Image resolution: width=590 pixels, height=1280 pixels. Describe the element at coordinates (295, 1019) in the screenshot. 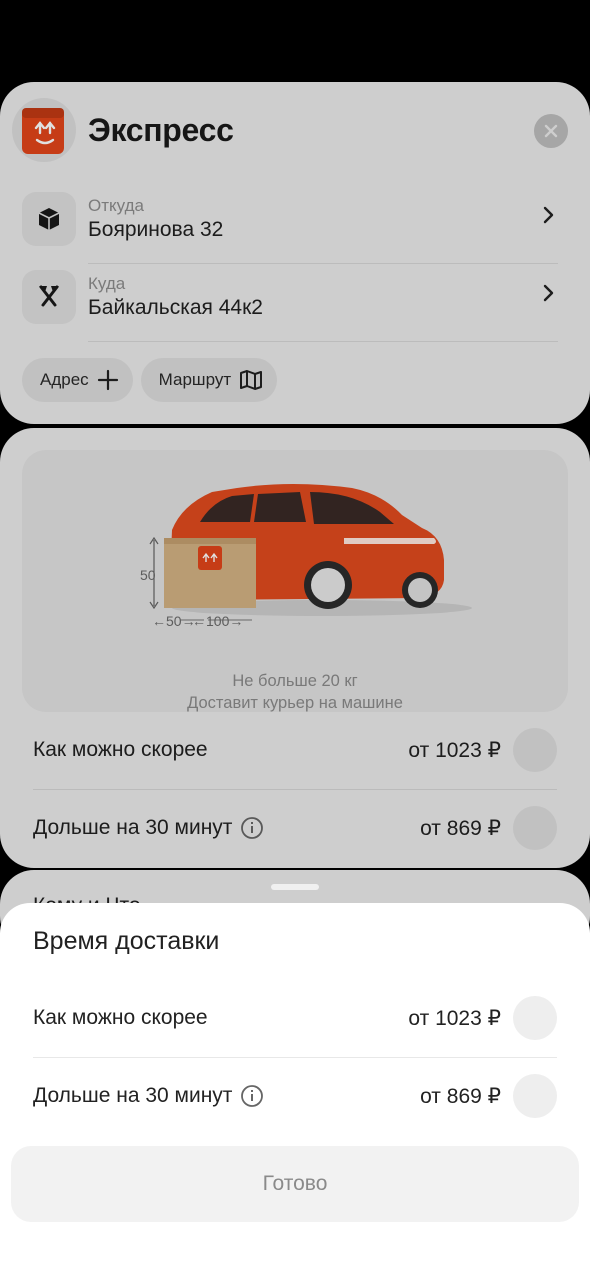

I see `sheet-option-asap: Как можно скорее от 1023 ₽` at that location.